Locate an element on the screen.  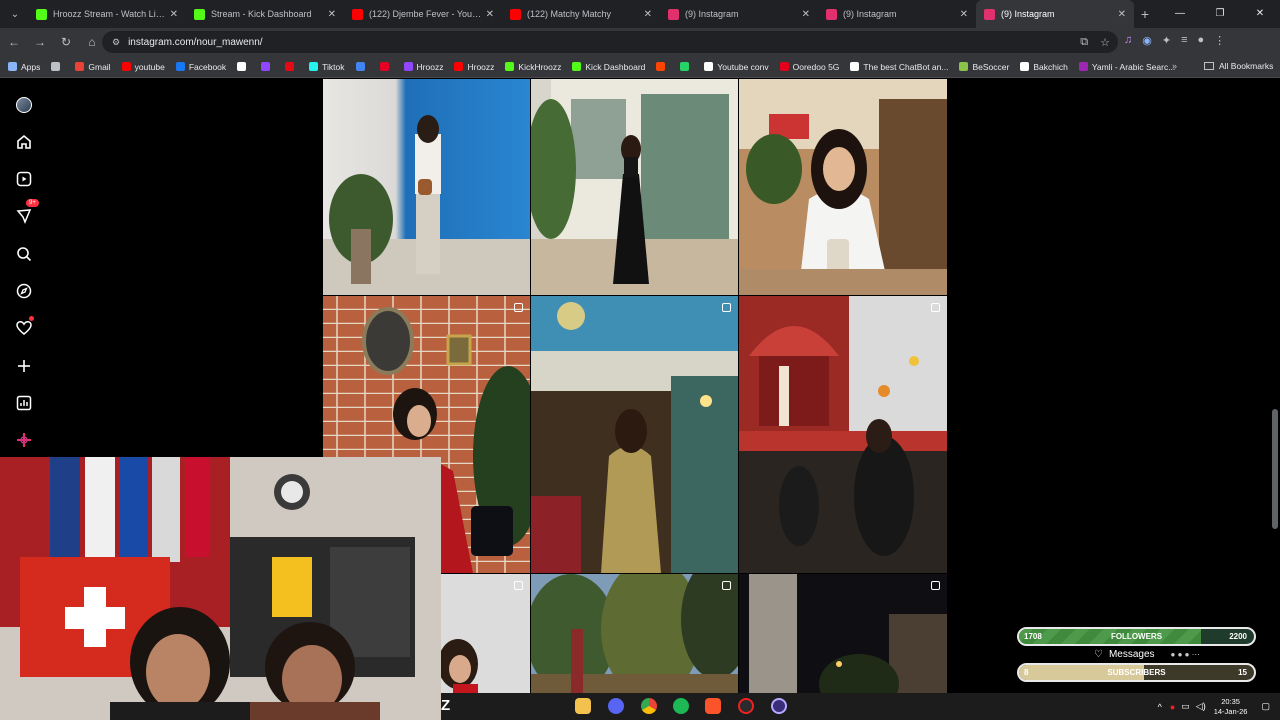
youtube-icon is located at coordinates (515, 14).